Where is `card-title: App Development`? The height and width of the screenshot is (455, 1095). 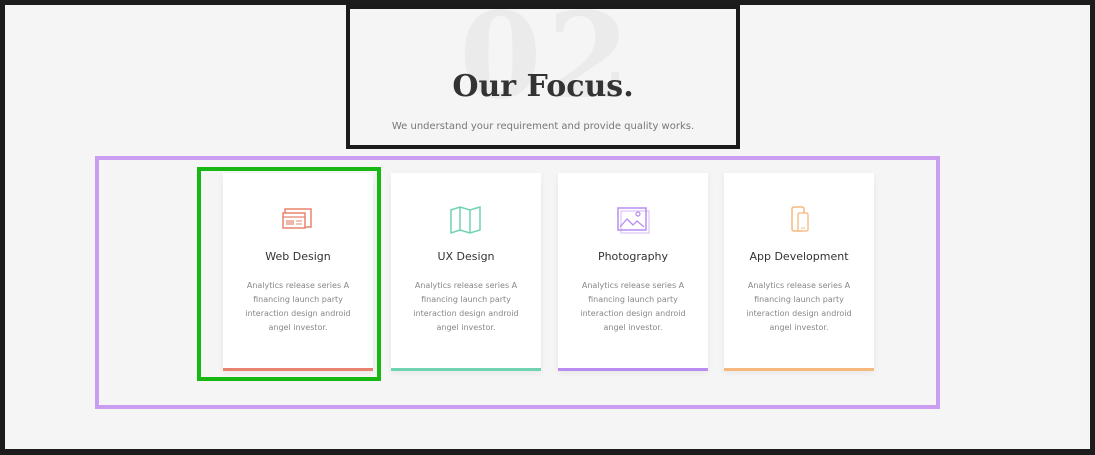 card-title: App Development is located at coordinates (799, 256).